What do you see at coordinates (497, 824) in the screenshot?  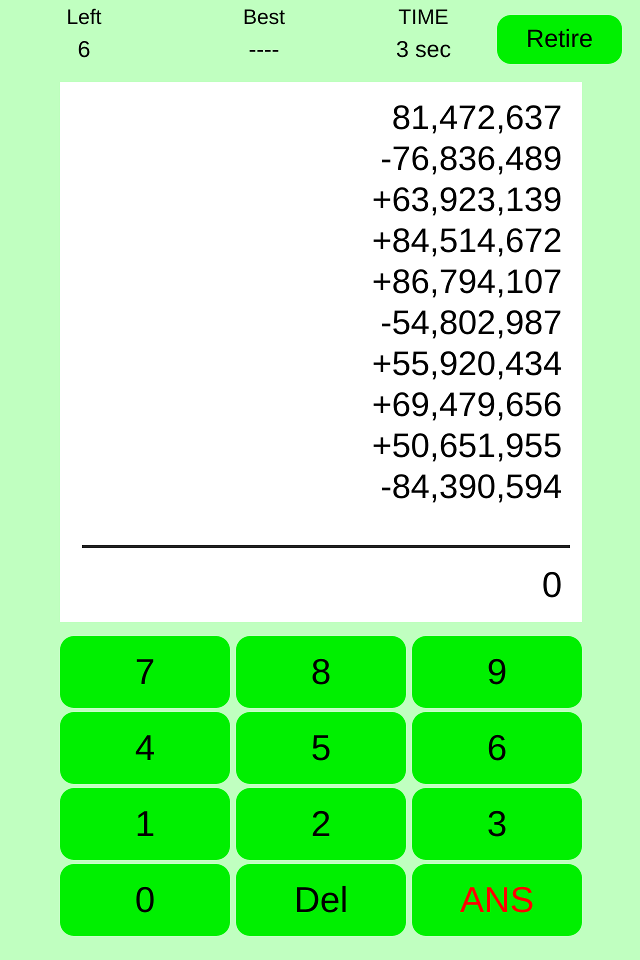 I see `digit-key: 3` at bounding box center [497, 824].